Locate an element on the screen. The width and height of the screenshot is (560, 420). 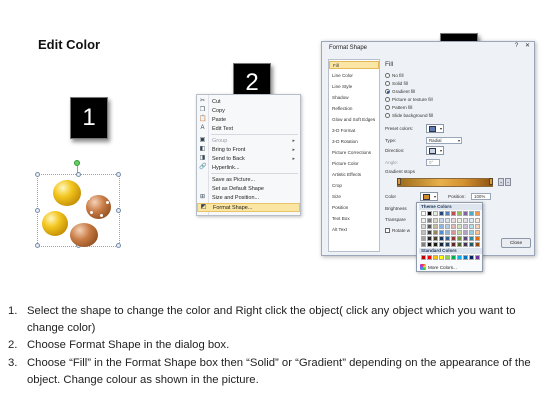
angle-input: 0° is located at coordinates (433, 162).